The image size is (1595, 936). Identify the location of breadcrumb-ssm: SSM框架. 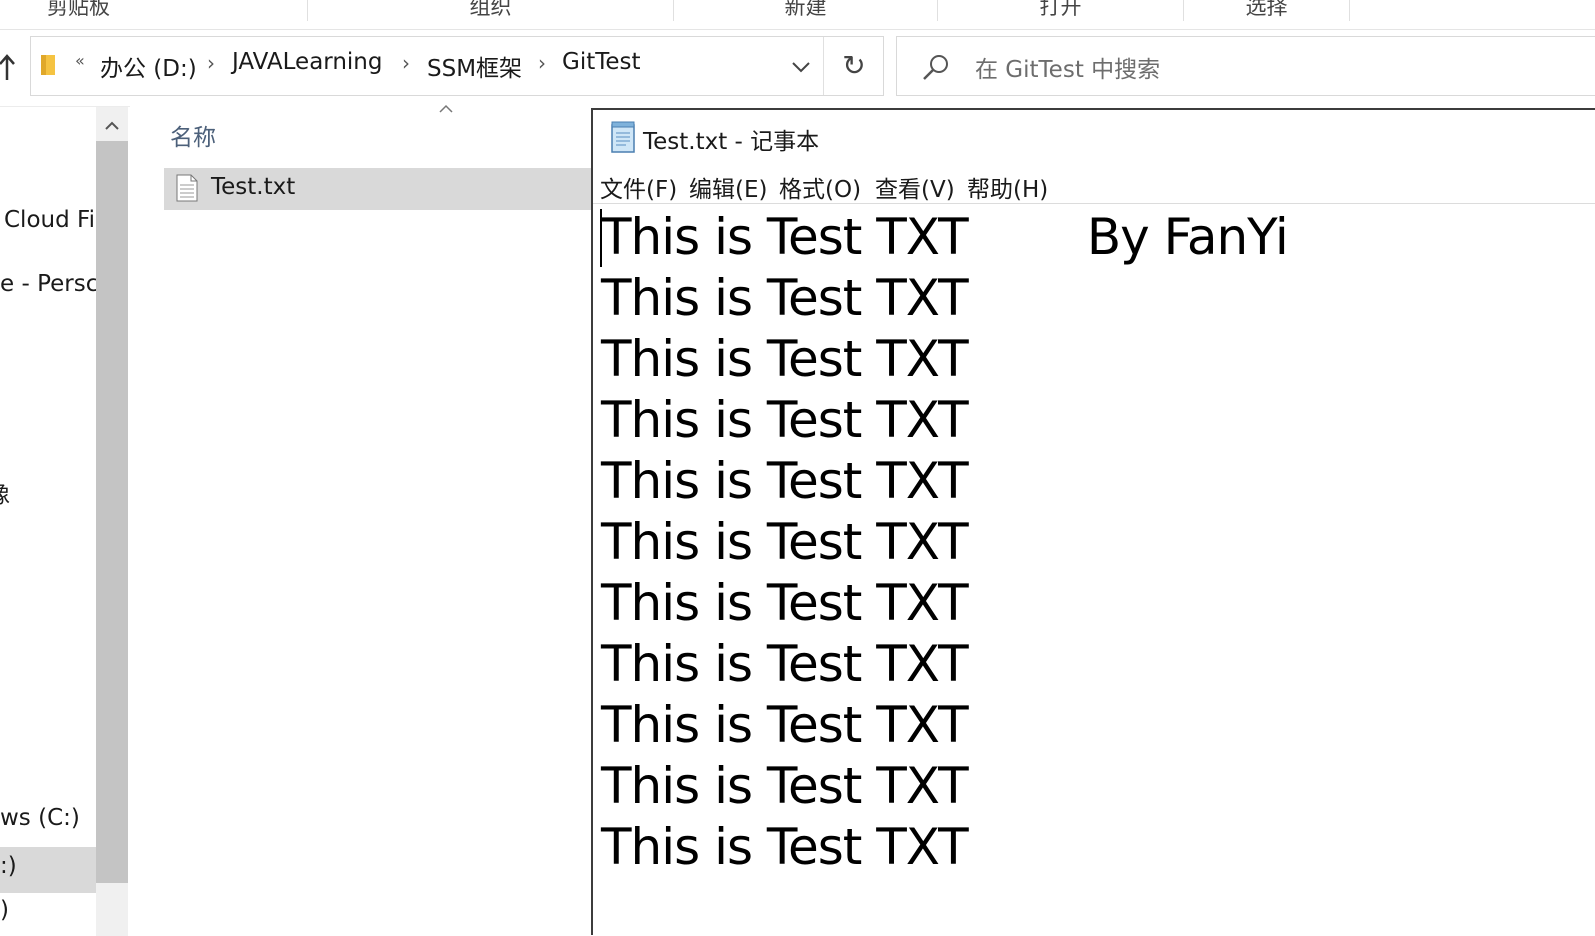
(474, 66).